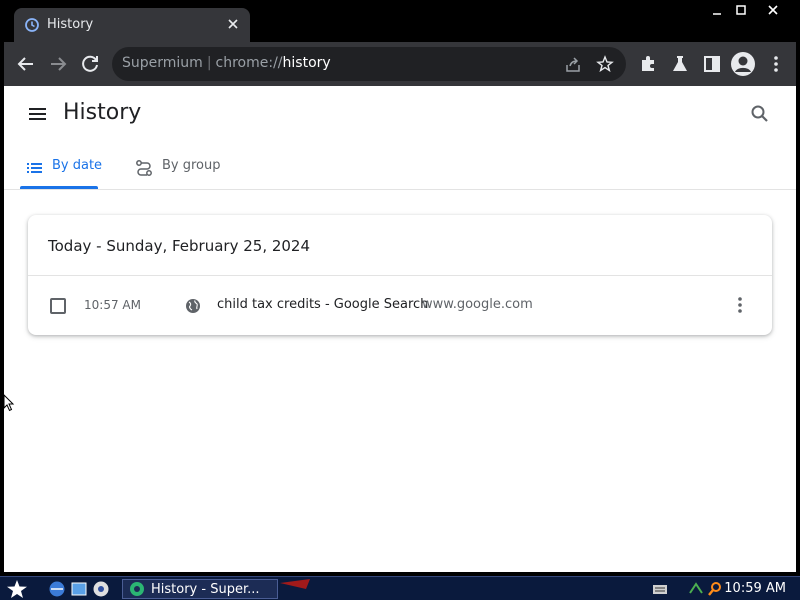  Describe the element at coordinates (776, 64) in the screenshot. I see `more-vert-icon` at that location.